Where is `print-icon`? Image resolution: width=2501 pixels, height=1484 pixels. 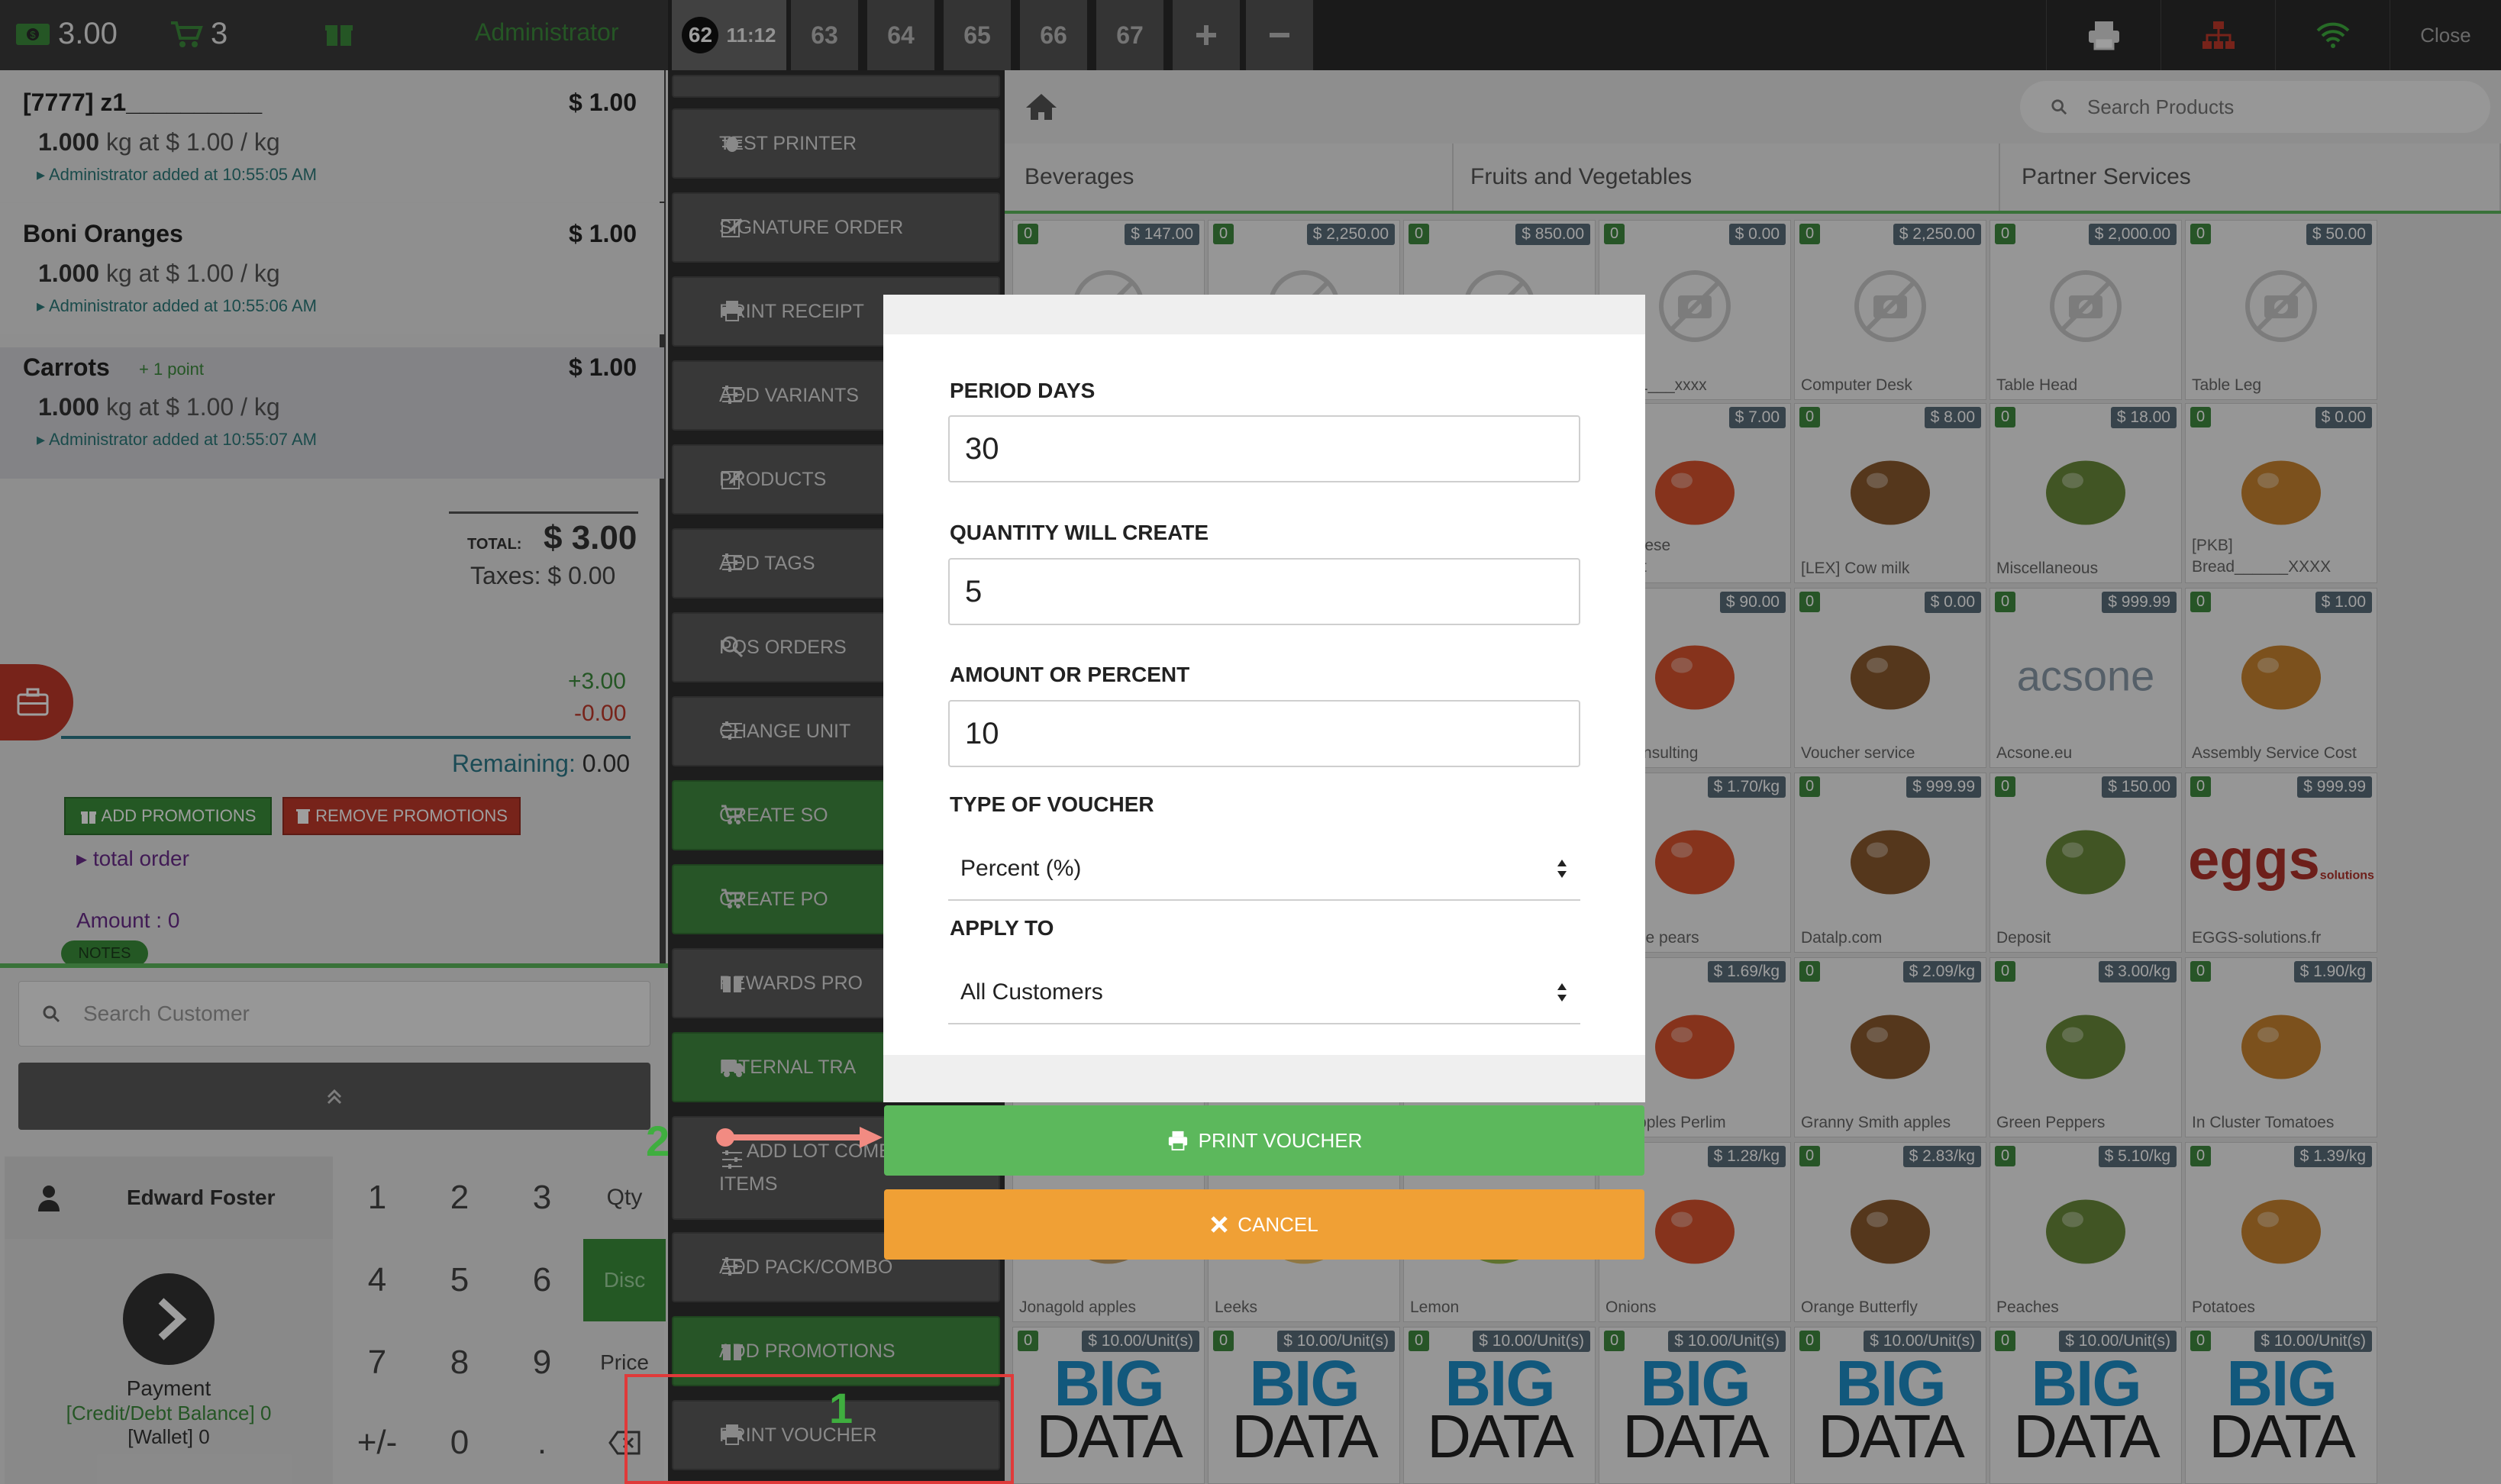
print-icon is located at coordinates (1178, 1140).